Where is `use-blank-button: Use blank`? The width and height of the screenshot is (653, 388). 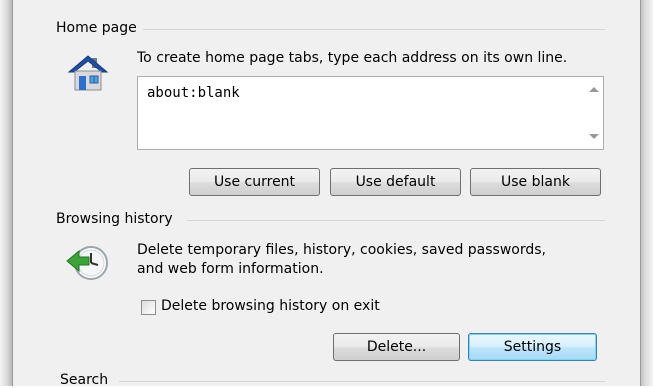
use-blank-button: Use blank is located at coordinates (535, 182).